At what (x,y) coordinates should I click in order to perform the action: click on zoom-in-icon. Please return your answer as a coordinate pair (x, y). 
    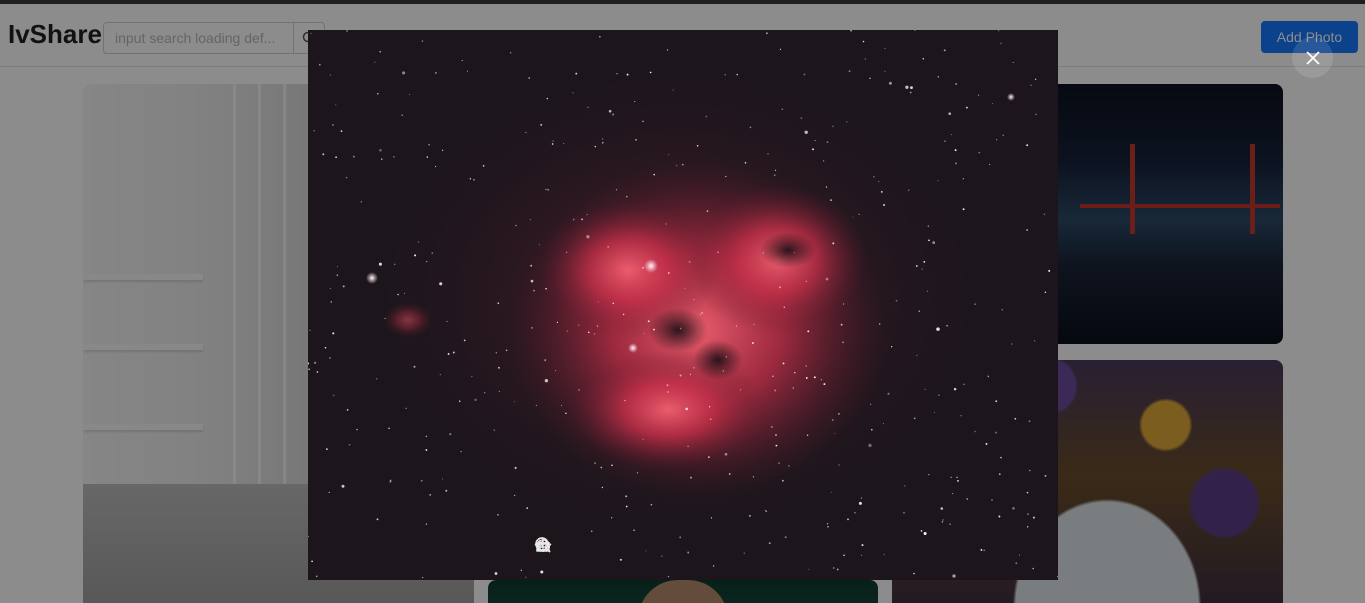
    Looking at the image, I should click on (543, 545).